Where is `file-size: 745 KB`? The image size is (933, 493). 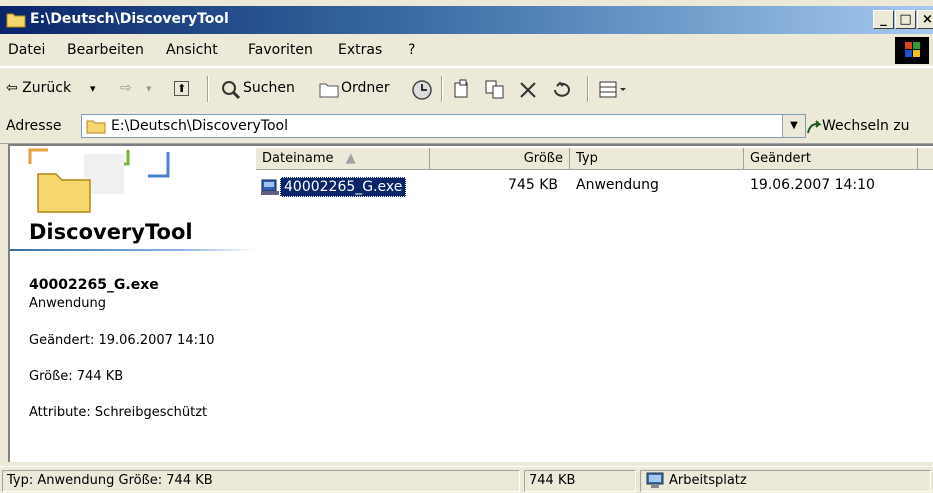
file-size: 745 KB is located at coordinates (533, 185).